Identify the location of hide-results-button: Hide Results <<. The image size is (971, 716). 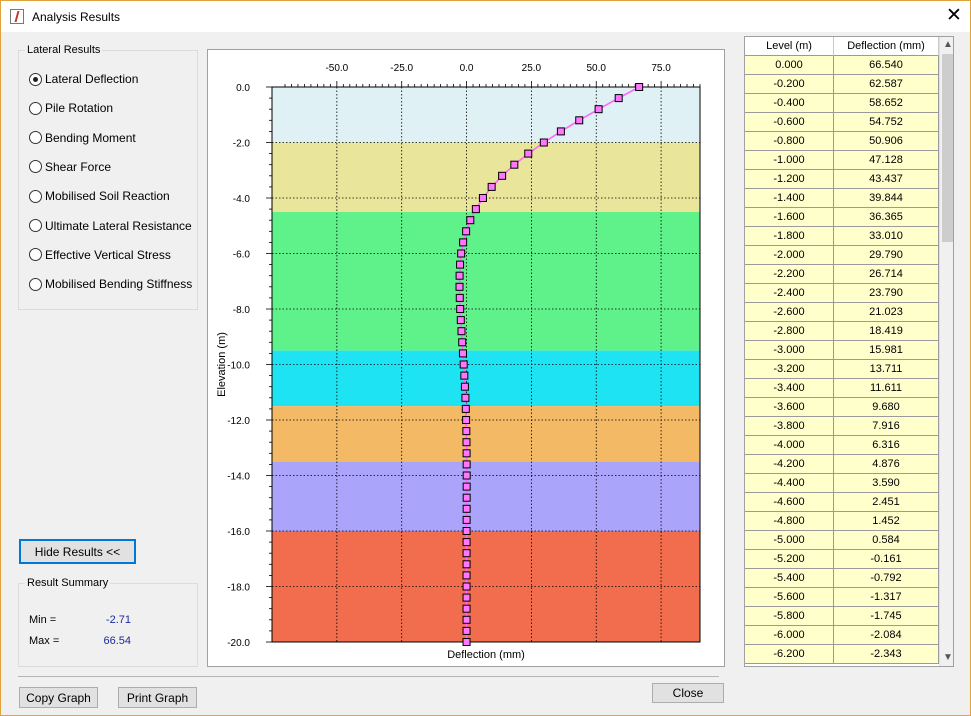
(77, 551).